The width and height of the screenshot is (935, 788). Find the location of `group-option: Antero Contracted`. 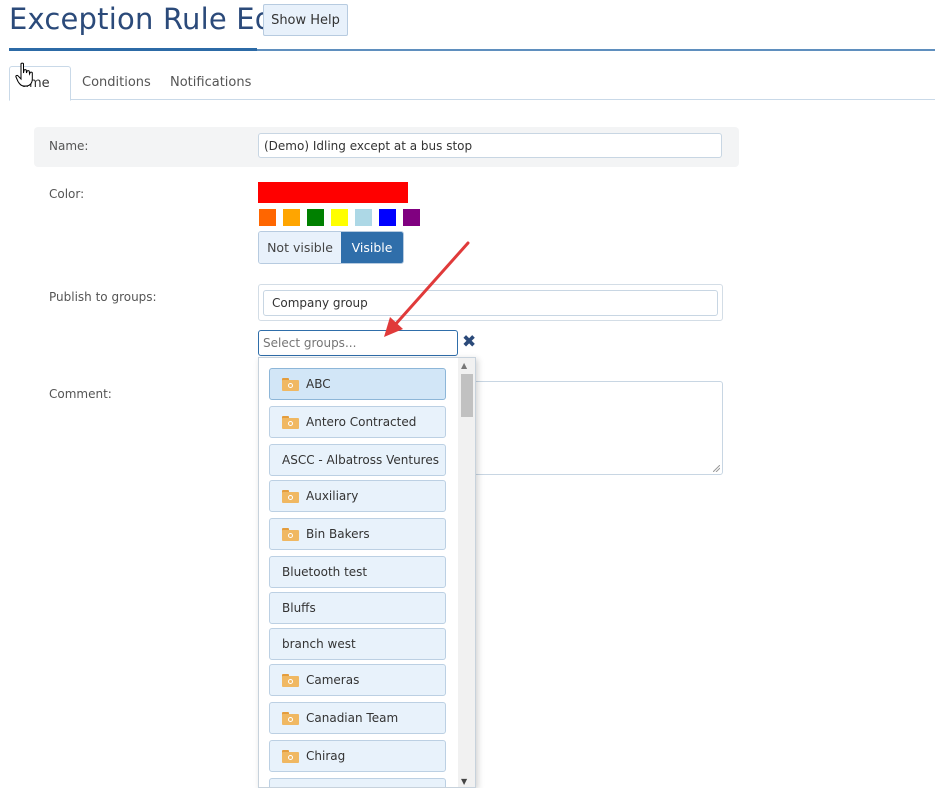

group-option: Antero Contracted is located at coordinates (357, 422).